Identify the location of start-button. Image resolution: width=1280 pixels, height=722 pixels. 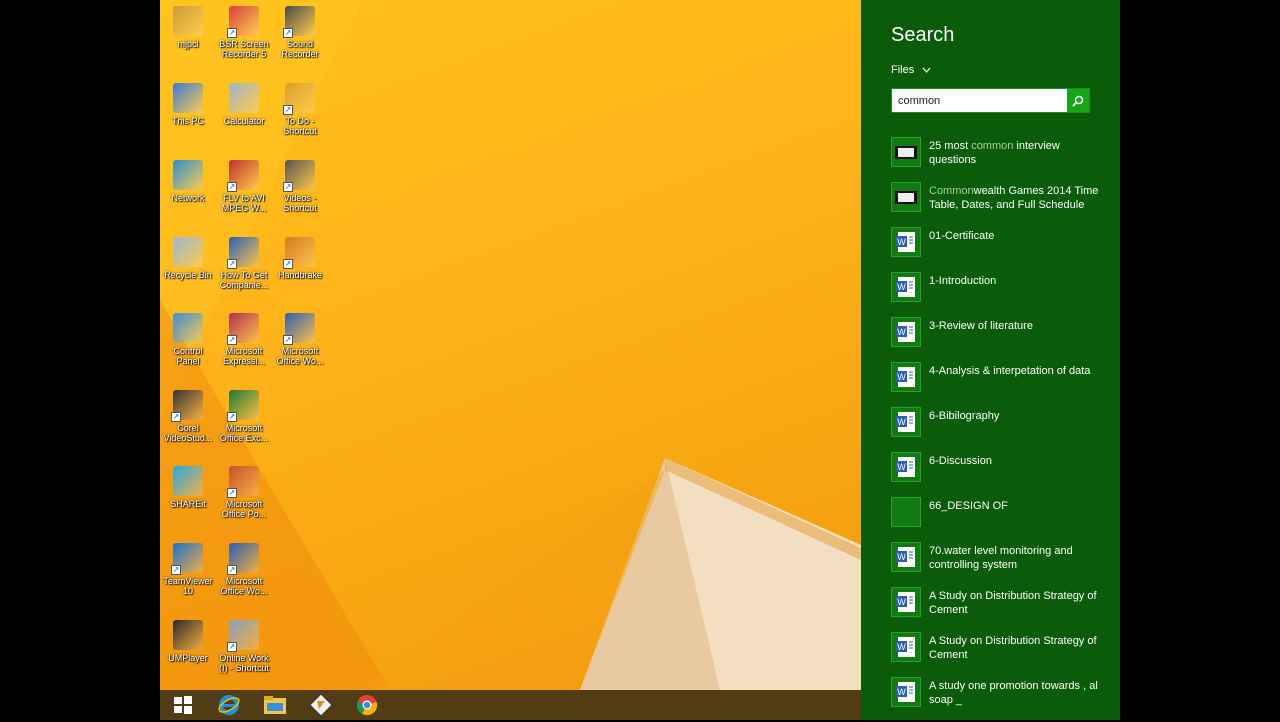
(183, 705).